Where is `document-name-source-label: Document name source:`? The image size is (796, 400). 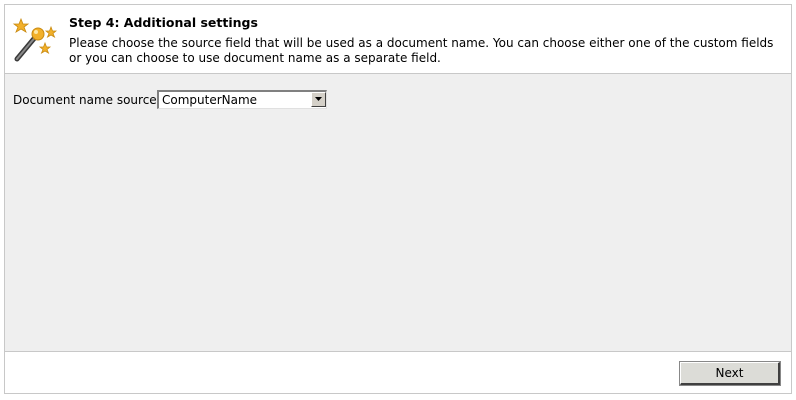 document-name-source-label: Document name source: is located at coordinates (87, 100).